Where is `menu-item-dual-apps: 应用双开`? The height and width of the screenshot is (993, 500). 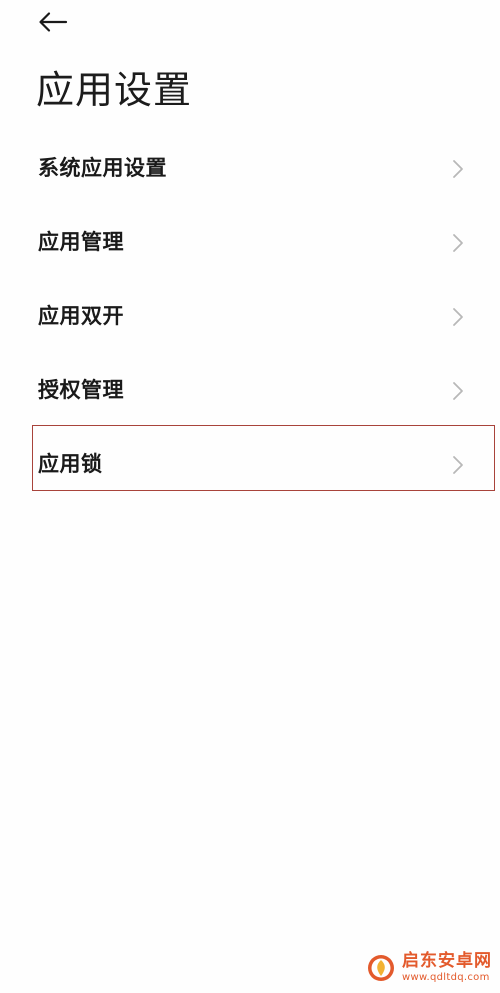
menu-item-dual-apps: 应用双开 is located at coordinates (250, 316).